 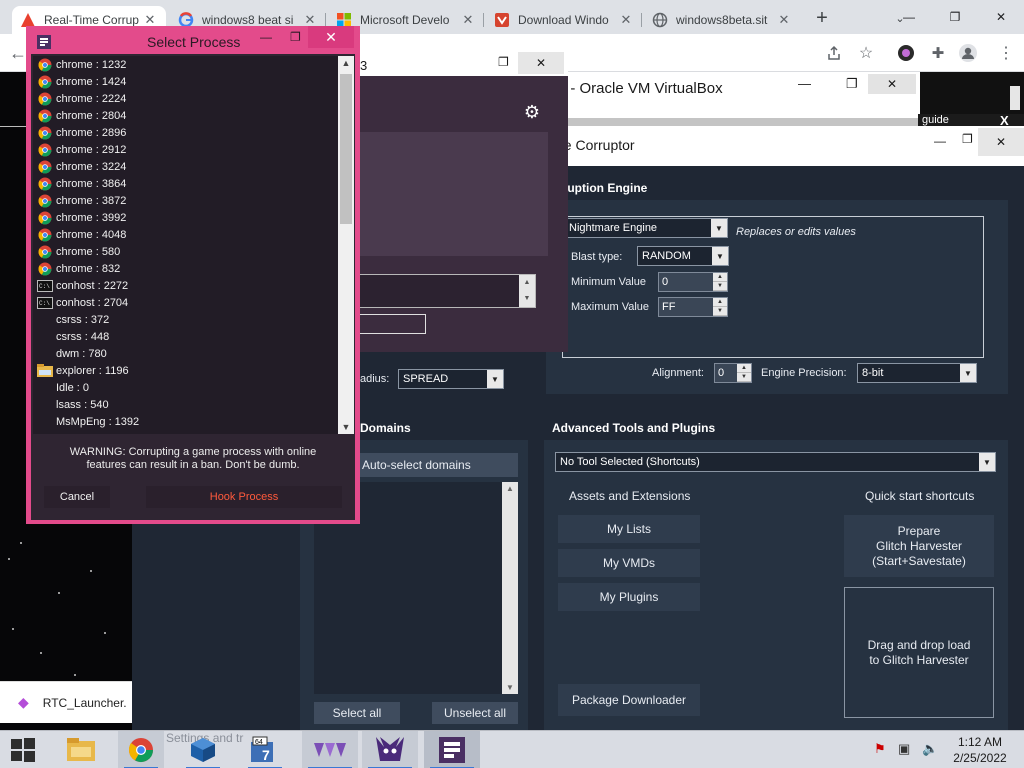 What do you see at coordinates (683, 256) in the screenshot?
I see `blast-type-select: RANDOM ▼` at bounding box center [683, 256].